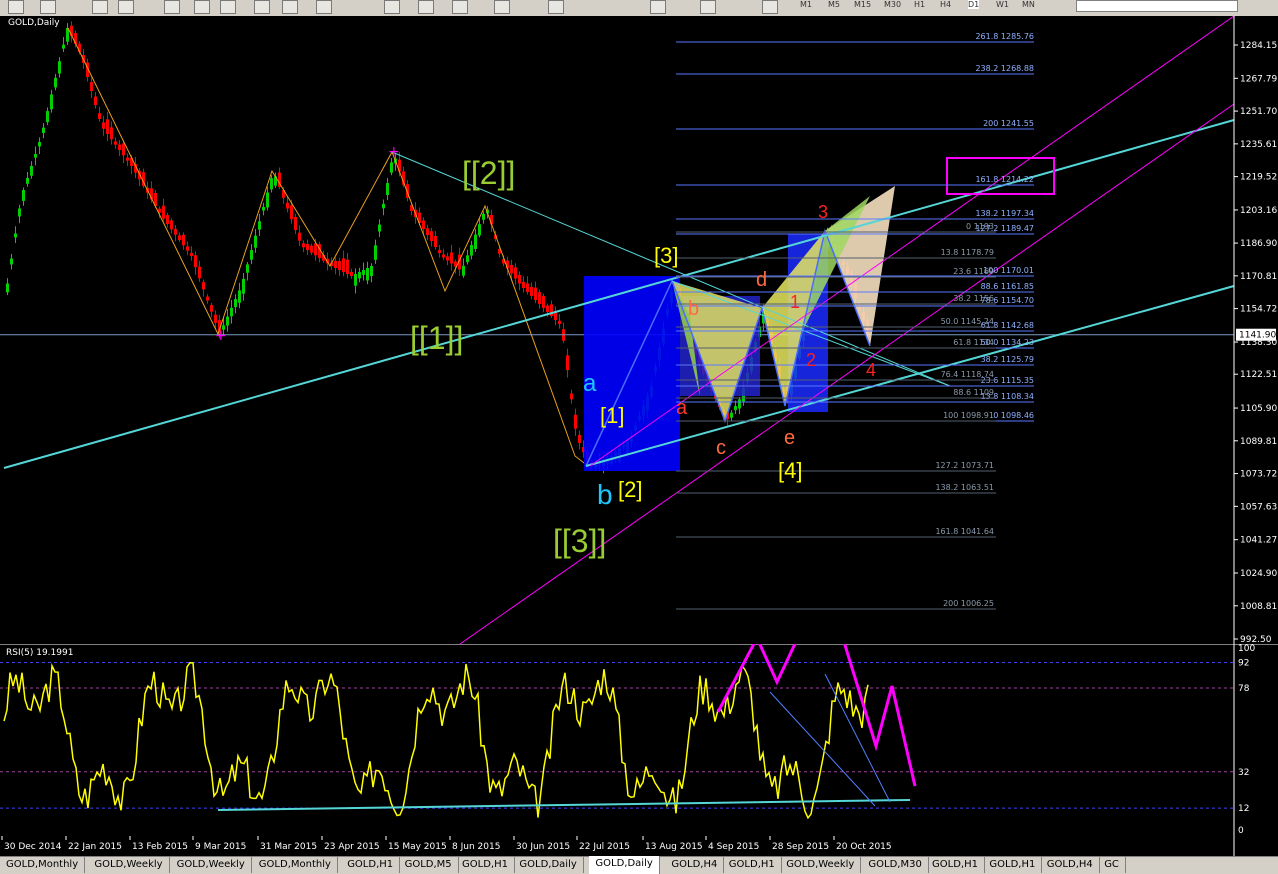 The image size is (1278, 874). What do you see at coordinates (630, 489) in the screenshot?
I see `wave-label-s2: [2]` at bounding box center [630, 489].